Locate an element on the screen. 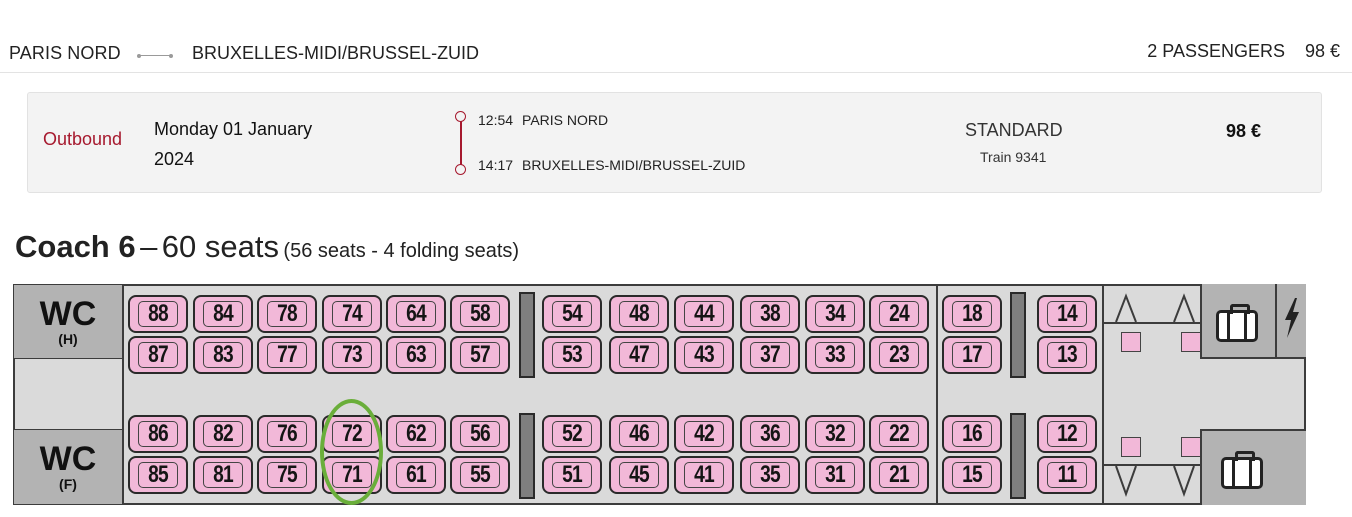  seat-number: 73 is located at coordinates (352, 354).